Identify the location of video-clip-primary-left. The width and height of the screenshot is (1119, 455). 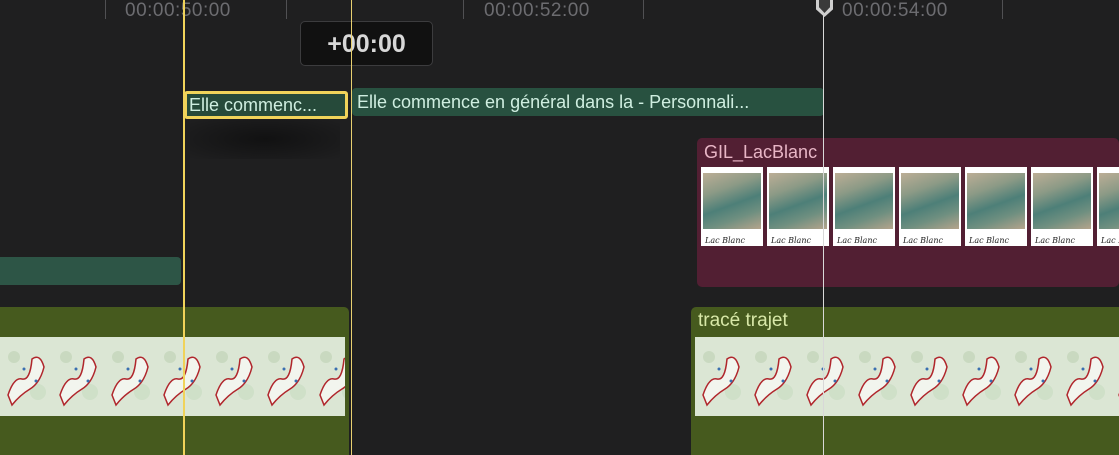
(174, 381).